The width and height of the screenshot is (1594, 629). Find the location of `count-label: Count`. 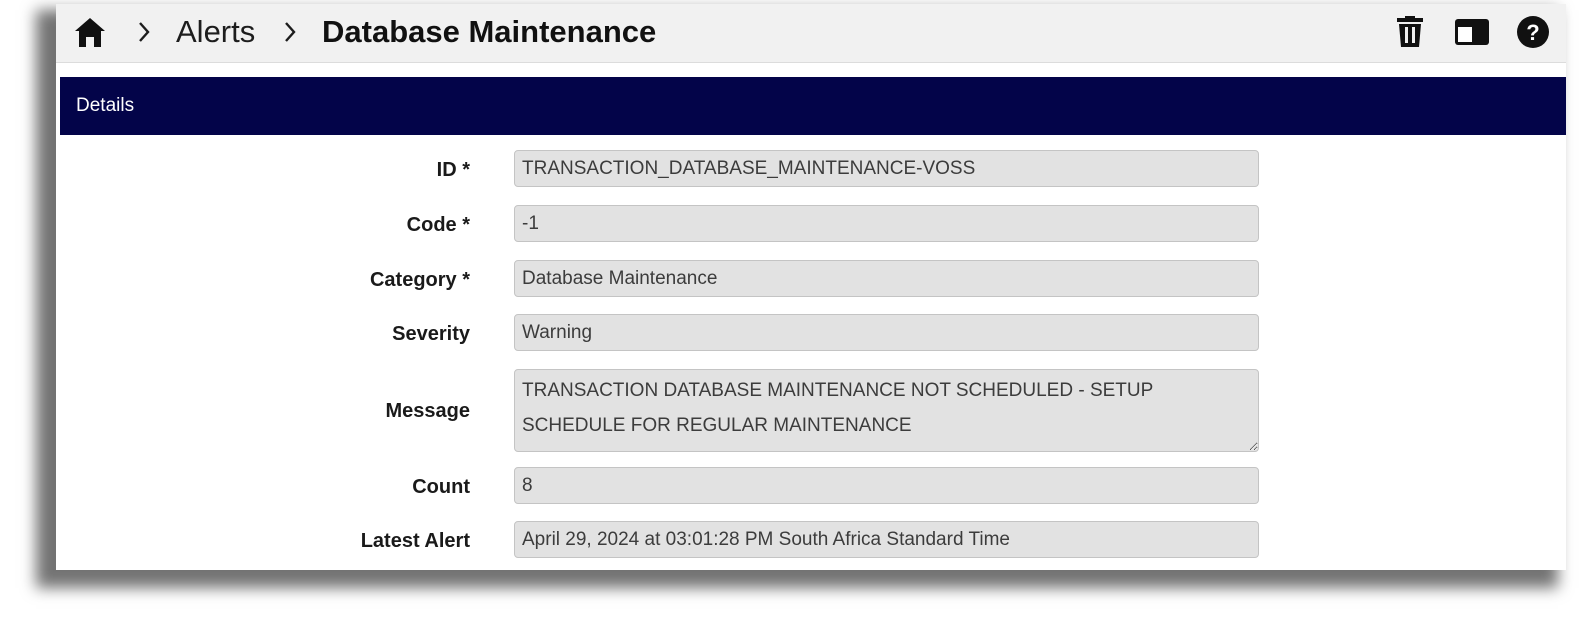

count-label: Count is located at coordinates (441, 487).